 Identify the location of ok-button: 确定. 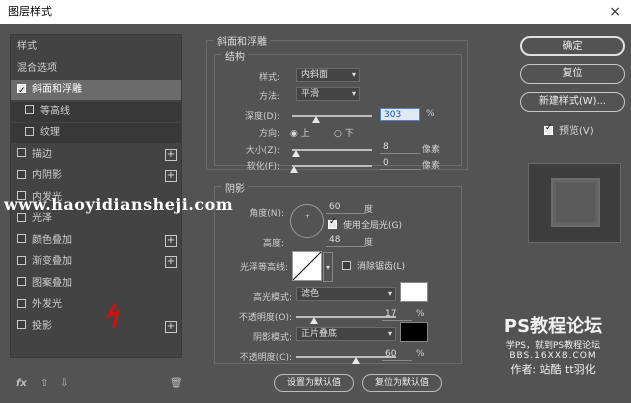
(572, 46).